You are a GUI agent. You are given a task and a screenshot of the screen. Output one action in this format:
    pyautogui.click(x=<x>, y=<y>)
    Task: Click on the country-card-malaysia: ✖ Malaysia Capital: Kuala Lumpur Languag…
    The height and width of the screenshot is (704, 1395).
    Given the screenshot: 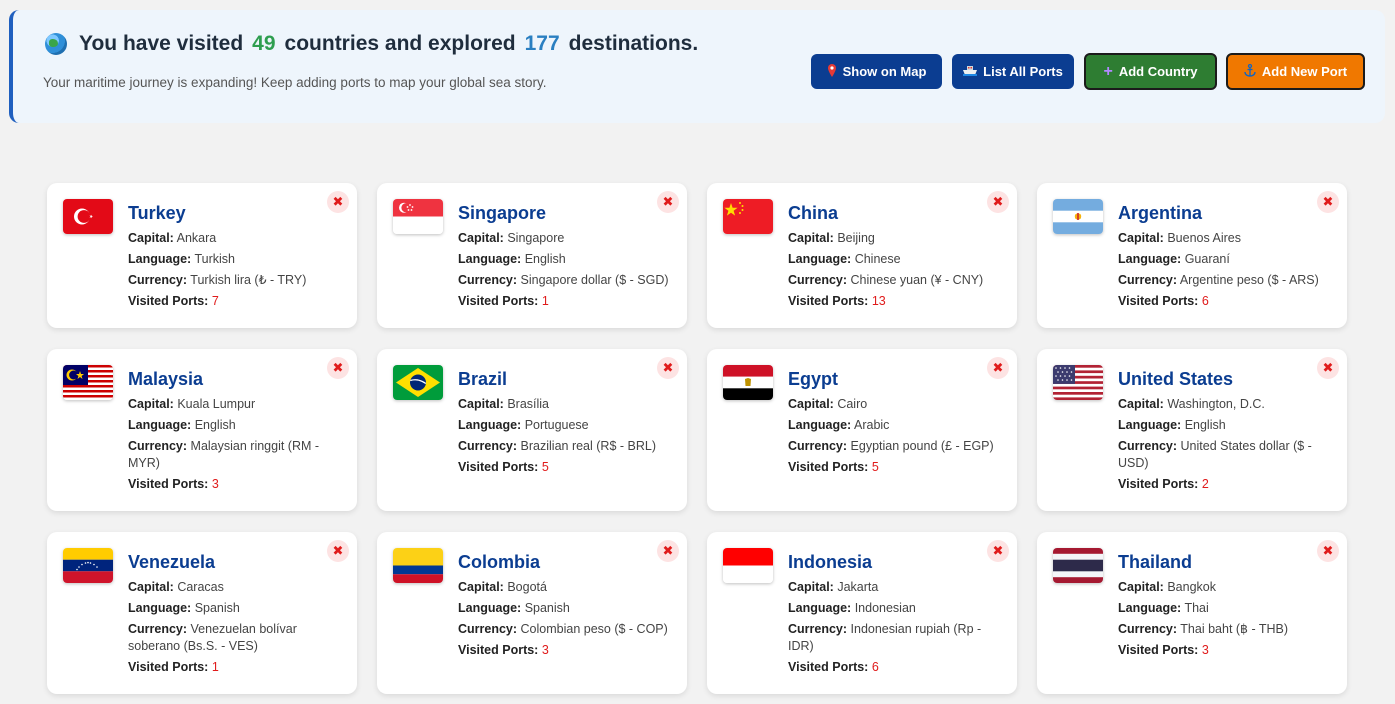 What is the action you would take?
    pyautogui.click(x=202, y=430)
    